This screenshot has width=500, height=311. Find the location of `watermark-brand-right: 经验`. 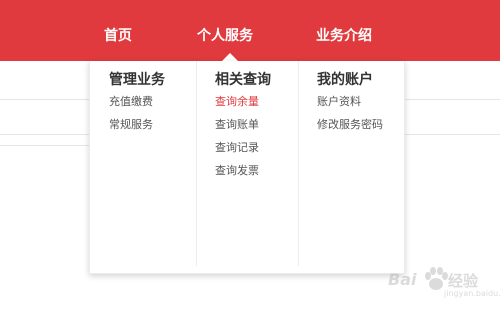

watermark-brand-right: 经验 is located at coordinates (463, 281).